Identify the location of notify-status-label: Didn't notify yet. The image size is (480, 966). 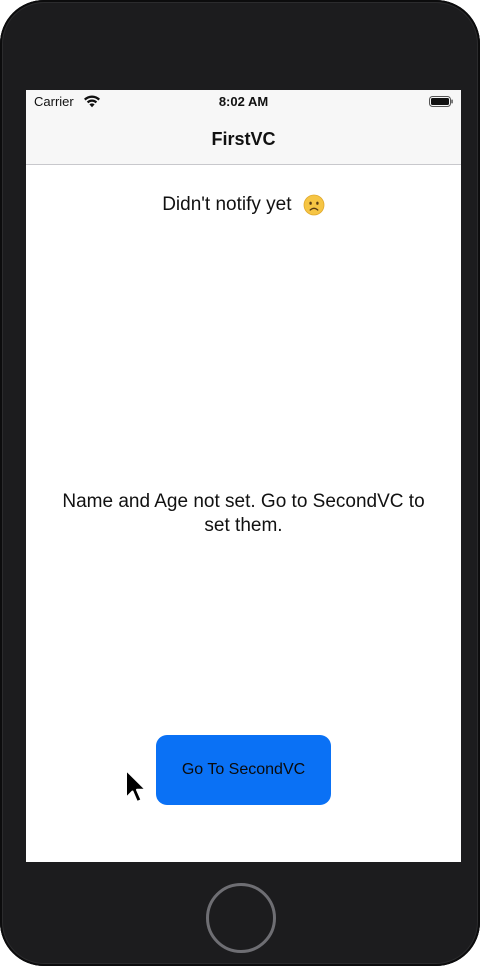
(243, 205).